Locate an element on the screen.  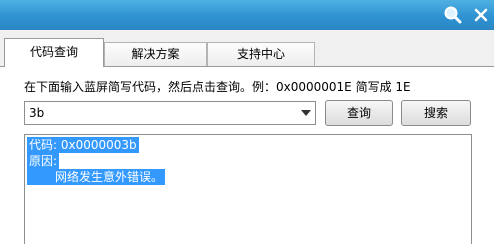
magnifier-icon is located at coordinates (453, 15).